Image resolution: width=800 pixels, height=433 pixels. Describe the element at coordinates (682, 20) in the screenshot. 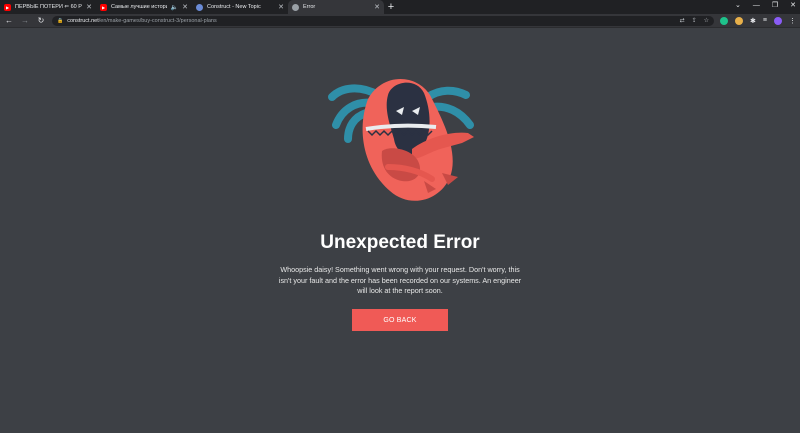

I see `translate-icon: ⇄` at that location.